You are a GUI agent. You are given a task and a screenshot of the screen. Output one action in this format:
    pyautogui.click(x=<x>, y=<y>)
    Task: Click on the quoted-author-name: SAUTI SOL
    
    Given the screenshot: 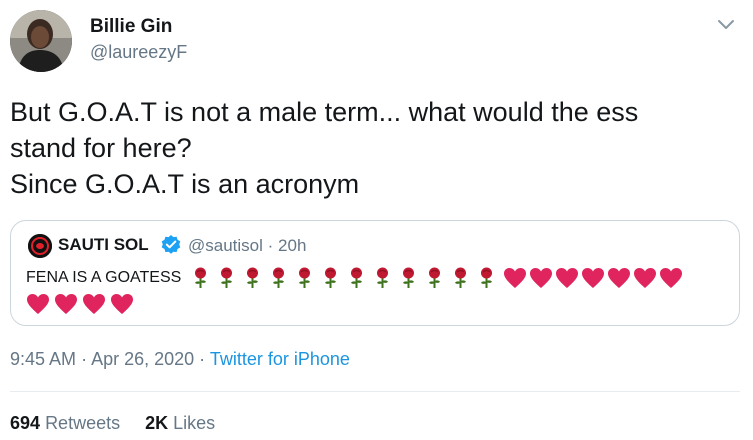 What is the action you would take?
    pyautogui.click(x=103, y=245)
    